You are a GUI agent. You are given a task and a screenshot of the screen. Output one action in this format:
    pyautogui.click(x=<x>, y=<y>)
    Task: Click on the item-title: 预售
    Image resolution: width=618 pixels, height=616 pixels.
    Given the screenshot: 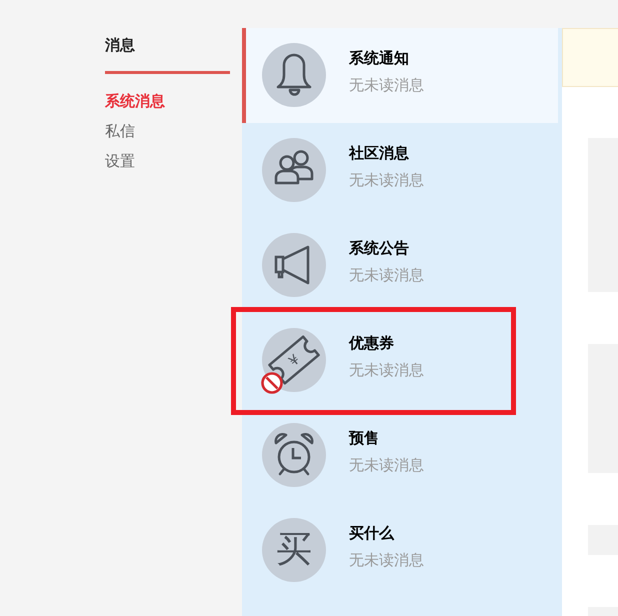 What is the action you would take?
    pyautogui.click(x=364, y=438)
    